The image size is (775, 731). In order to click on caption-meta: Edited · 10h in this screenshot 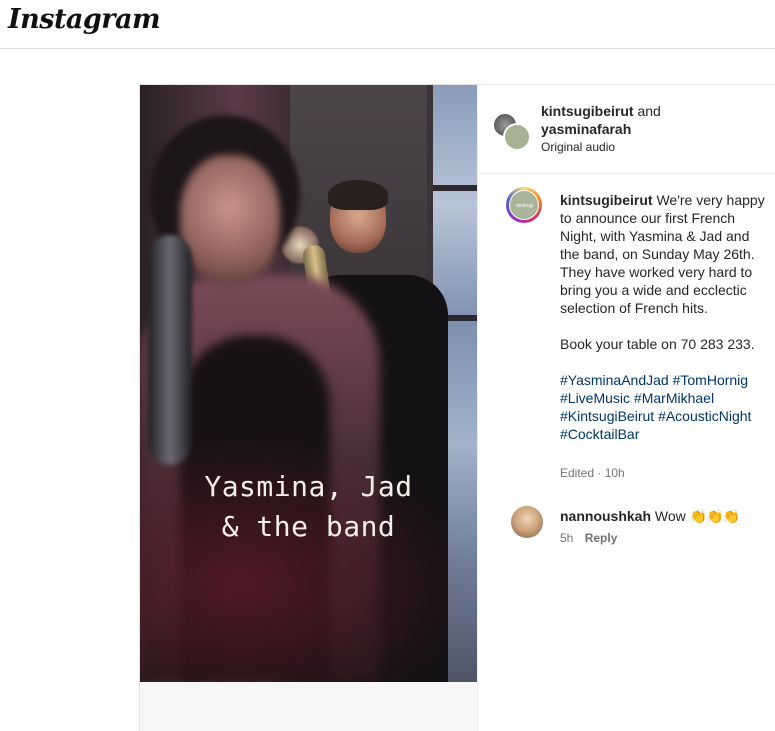, I will do `click(592, 473)`.